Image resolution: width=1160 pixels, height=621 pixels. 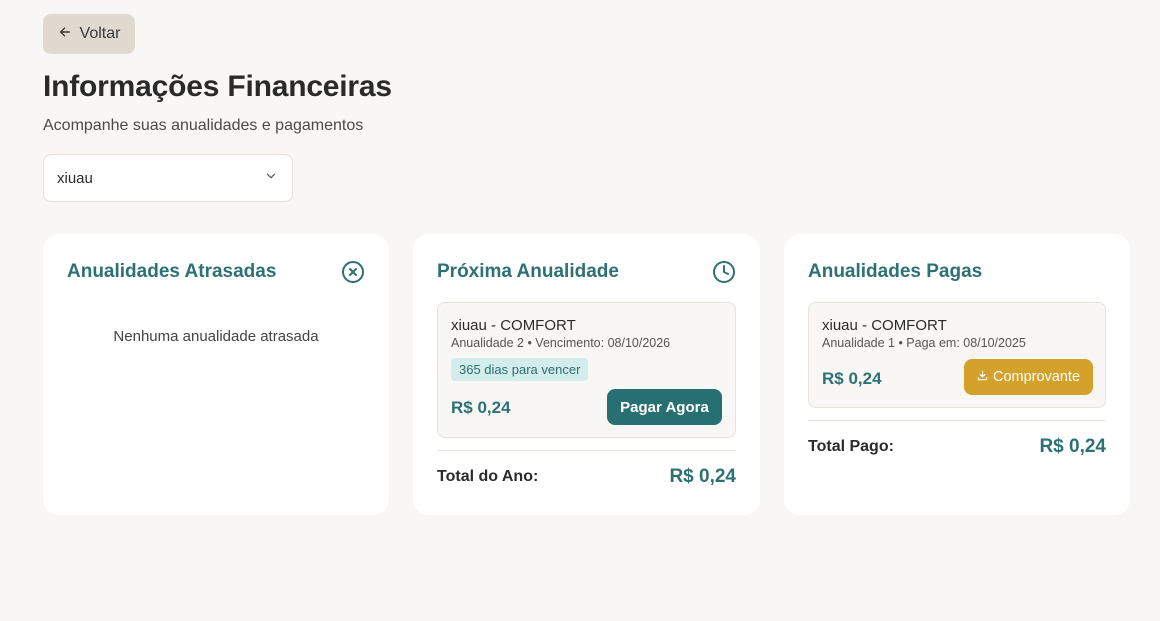 What do you see at coordinates (664, 407) in the screenshot?
I see `pay-now-button: Pagar Agora` at bounding box center [664, 407].